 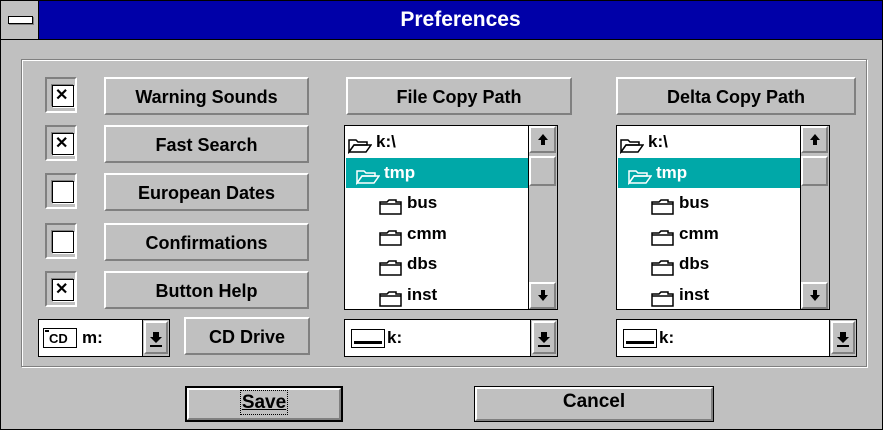 What do you see at coordinates (206, 290) in the screenshot?
I see `button-help-label: Button Help` at bounding box center [206, 290].